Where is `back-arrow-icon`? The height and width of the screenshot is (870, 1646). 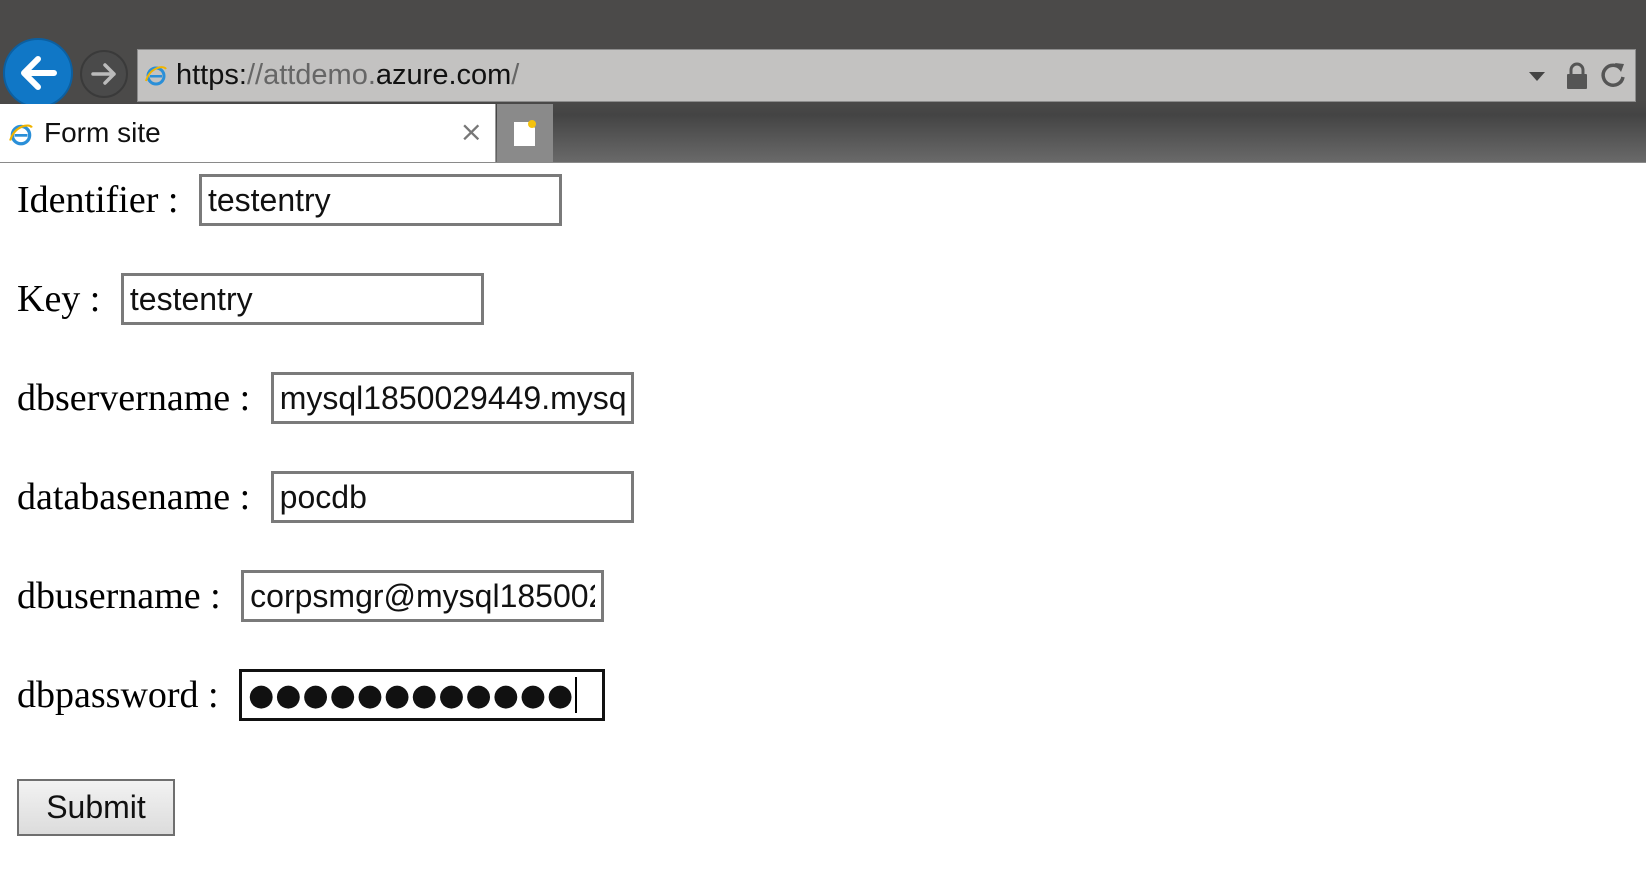 back-arrow-icon is located at coordinates (39, 73).